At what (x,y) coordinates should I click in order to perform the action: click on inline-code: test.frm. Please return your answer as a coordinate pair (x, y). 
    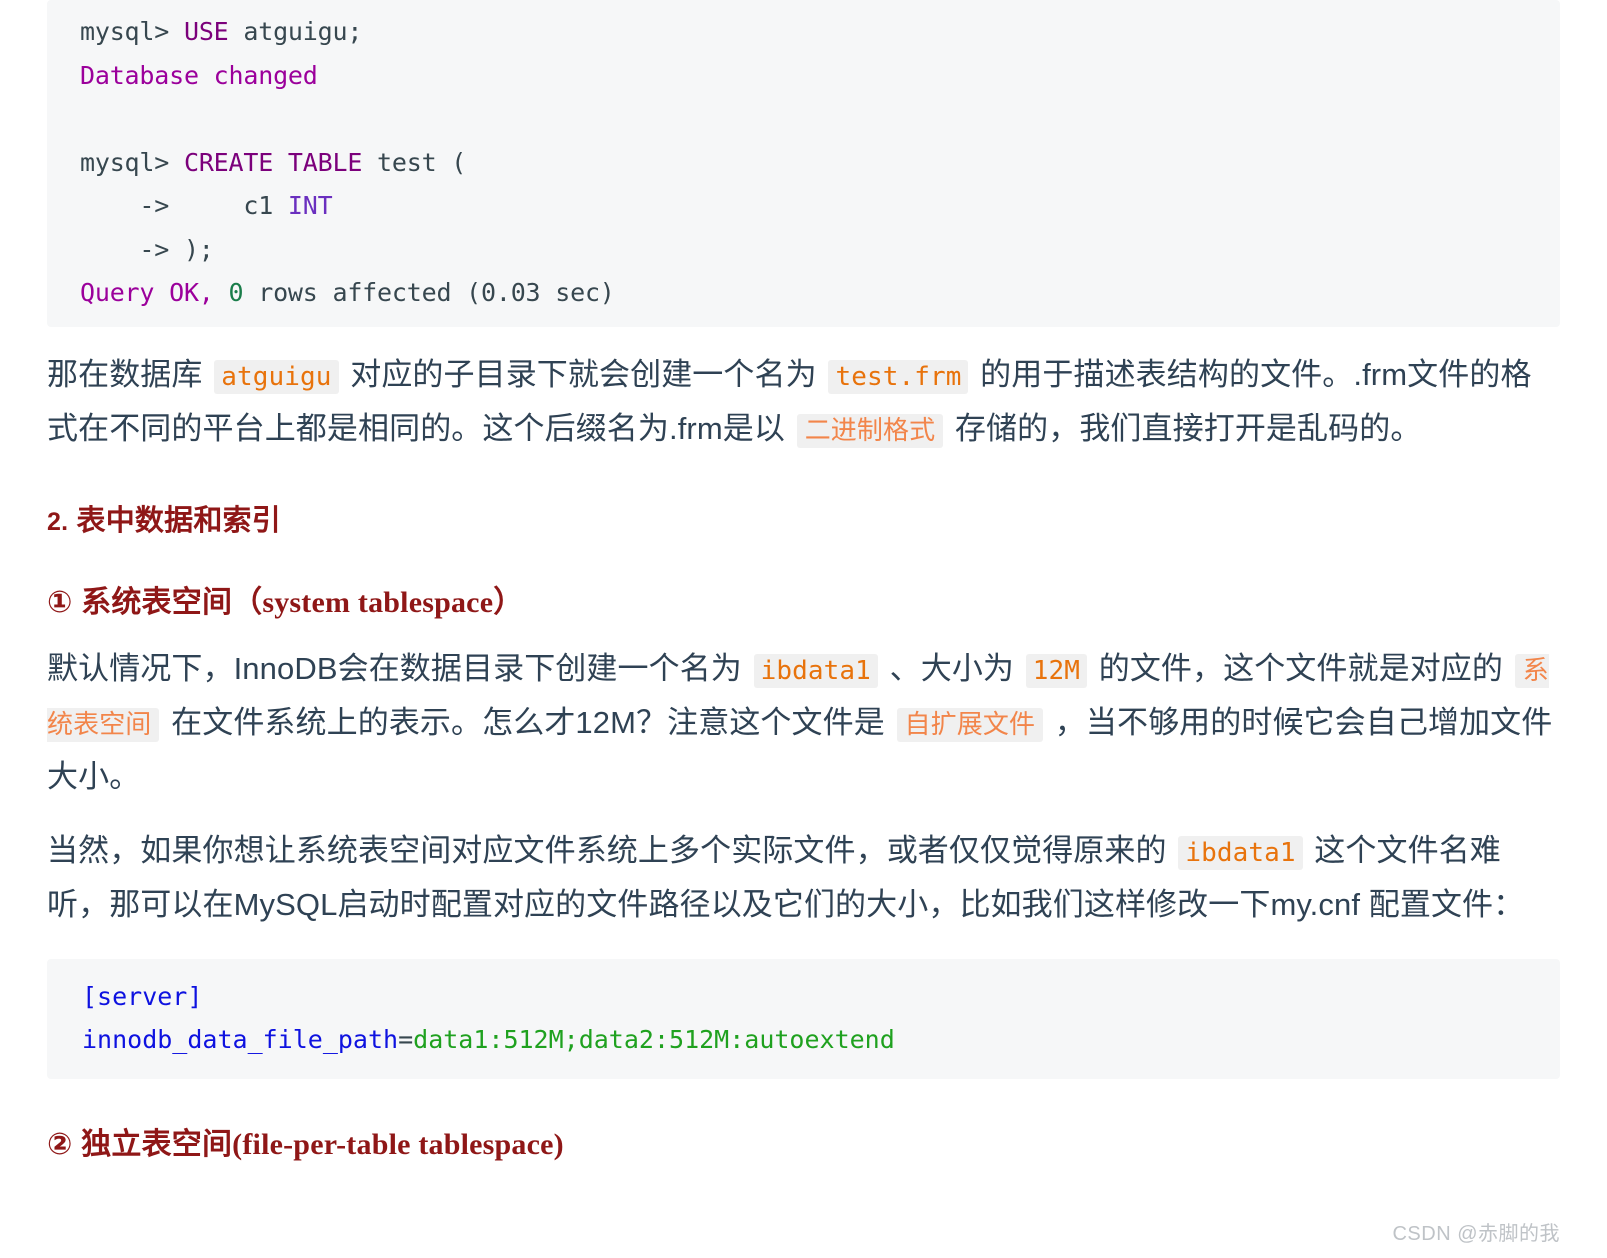
    Looking at the image, I should click on (898, 376).